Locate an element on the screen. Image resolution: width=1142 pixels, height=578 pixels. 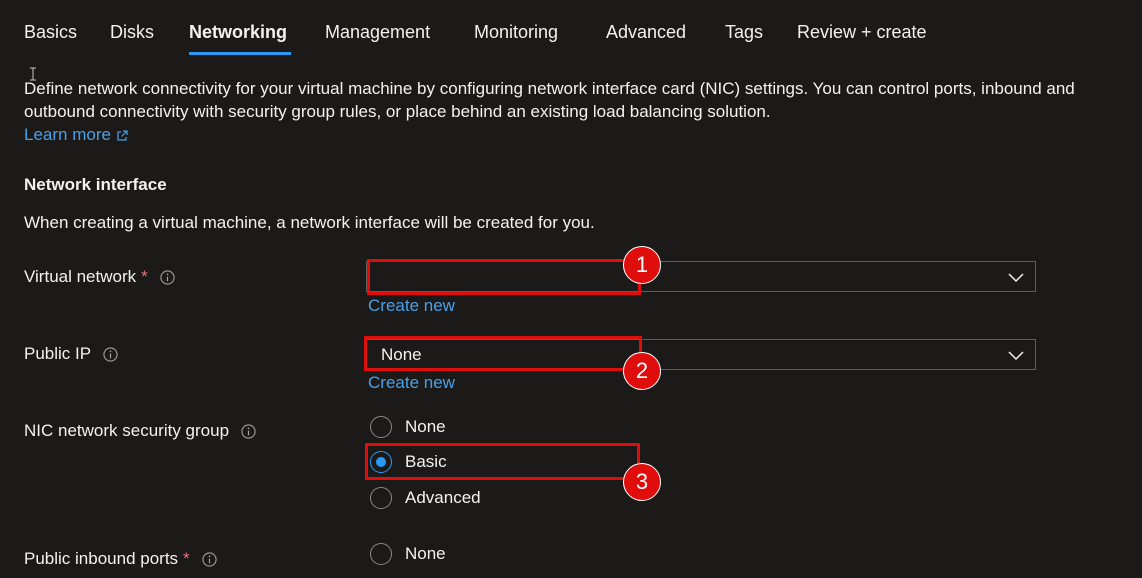
annotation-badge-3: 3 is located at coordinates (642, 482).